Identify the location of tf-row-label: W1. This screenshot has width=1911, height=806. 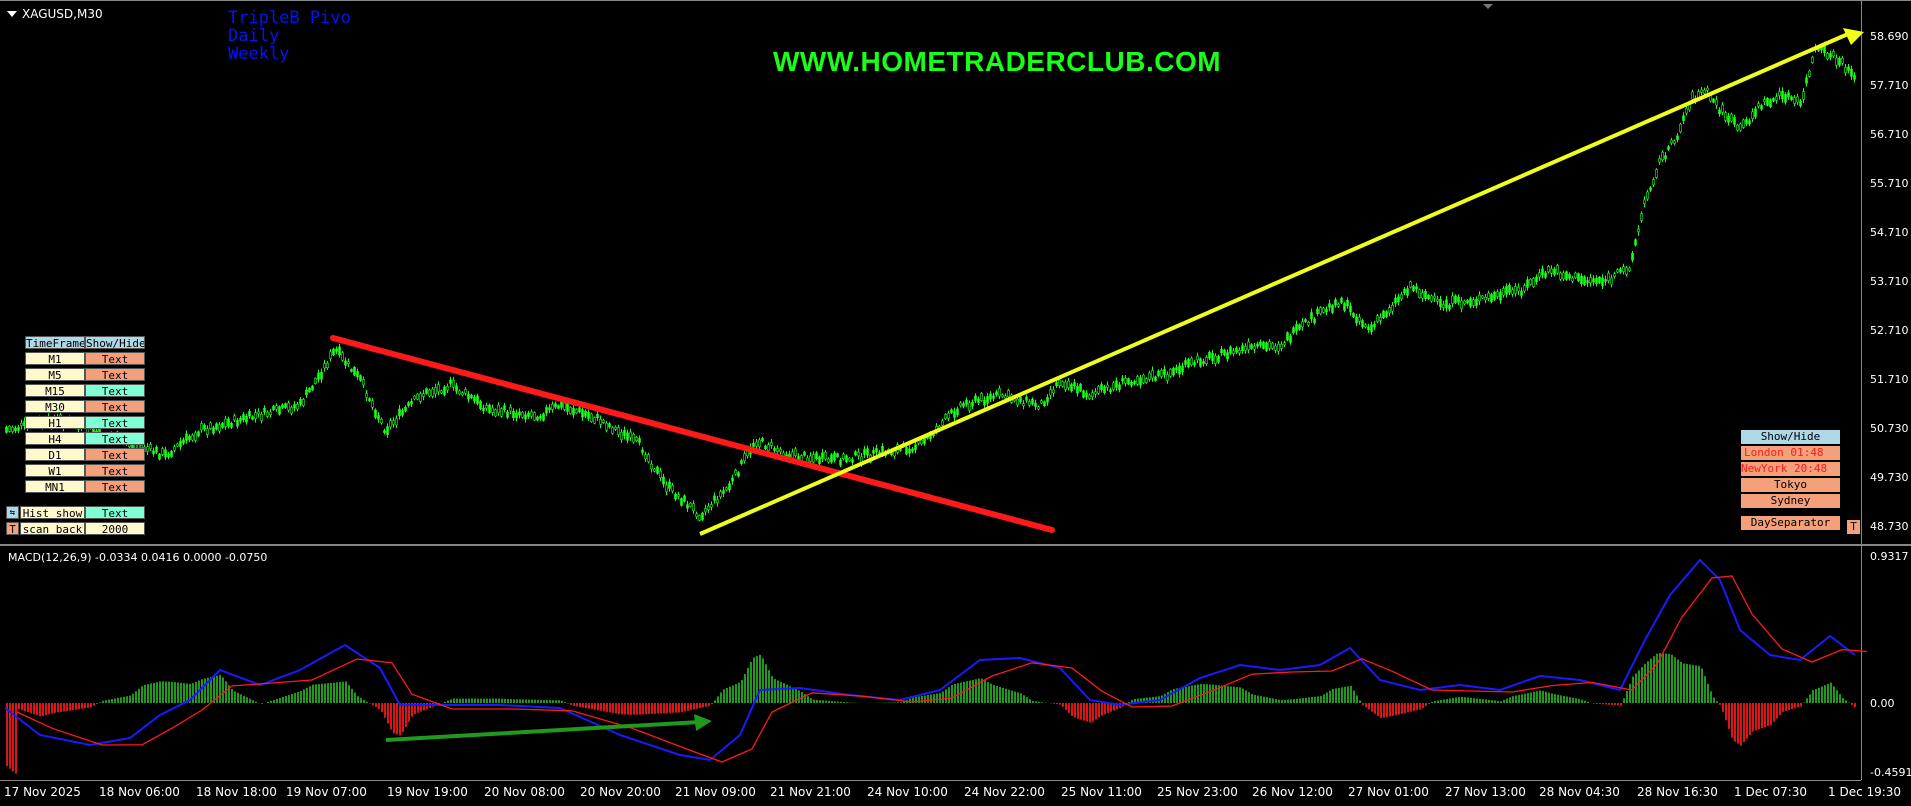
(55, 470).